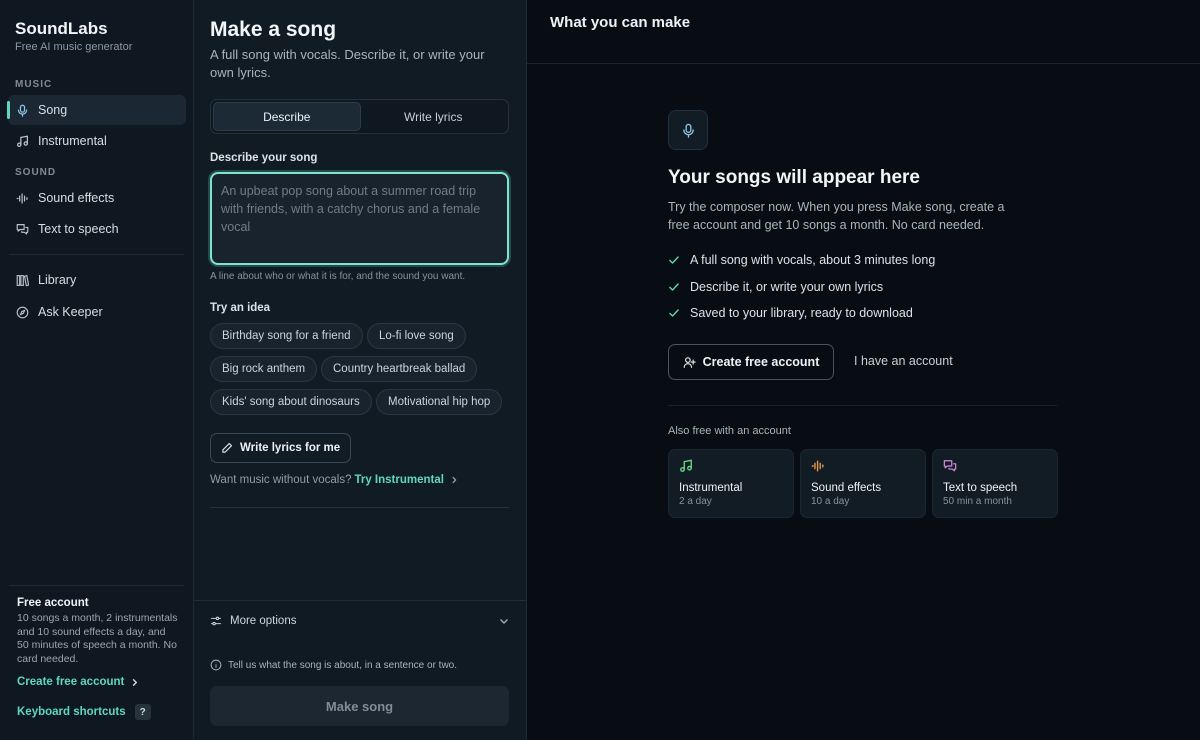  I want to click on try-instrumental-link: Try Instrumental, so click(398, 480).